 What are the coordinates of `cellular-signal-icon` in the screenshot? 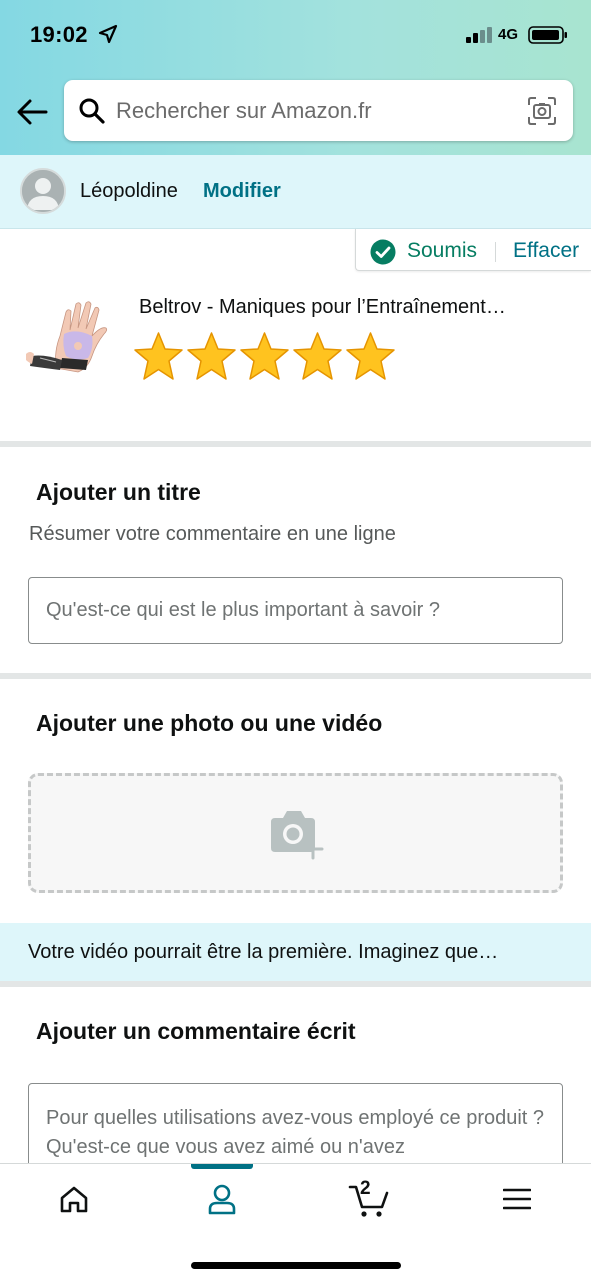 It's located at (479, 35).